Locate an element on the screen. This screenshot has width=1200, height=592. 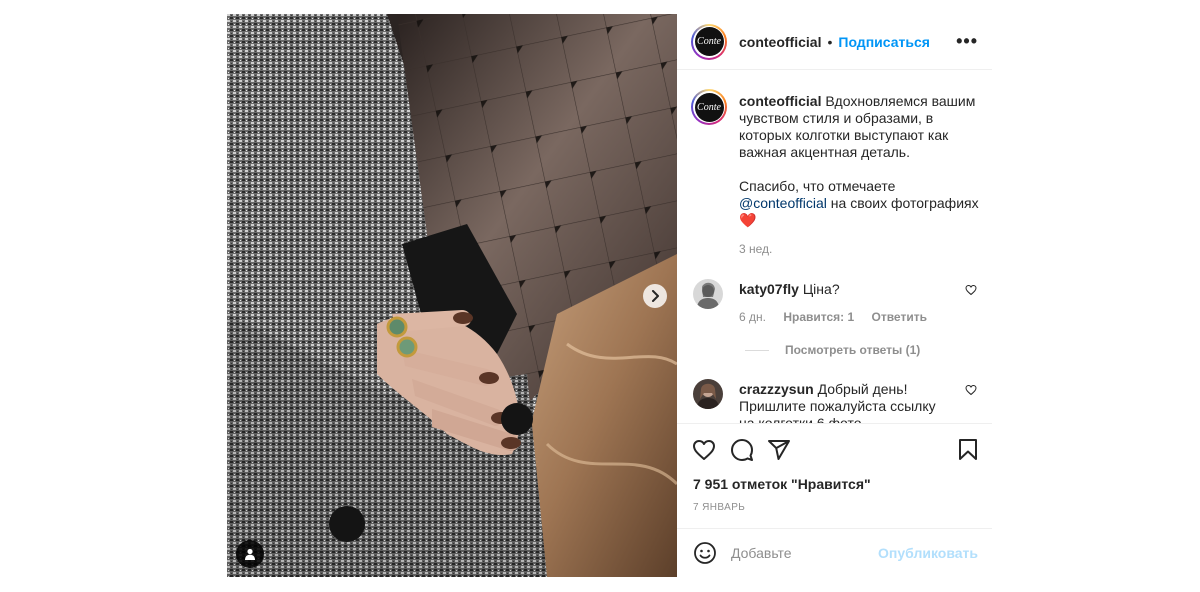
caption-username: conteofficial is located at coordinates (780, 101).